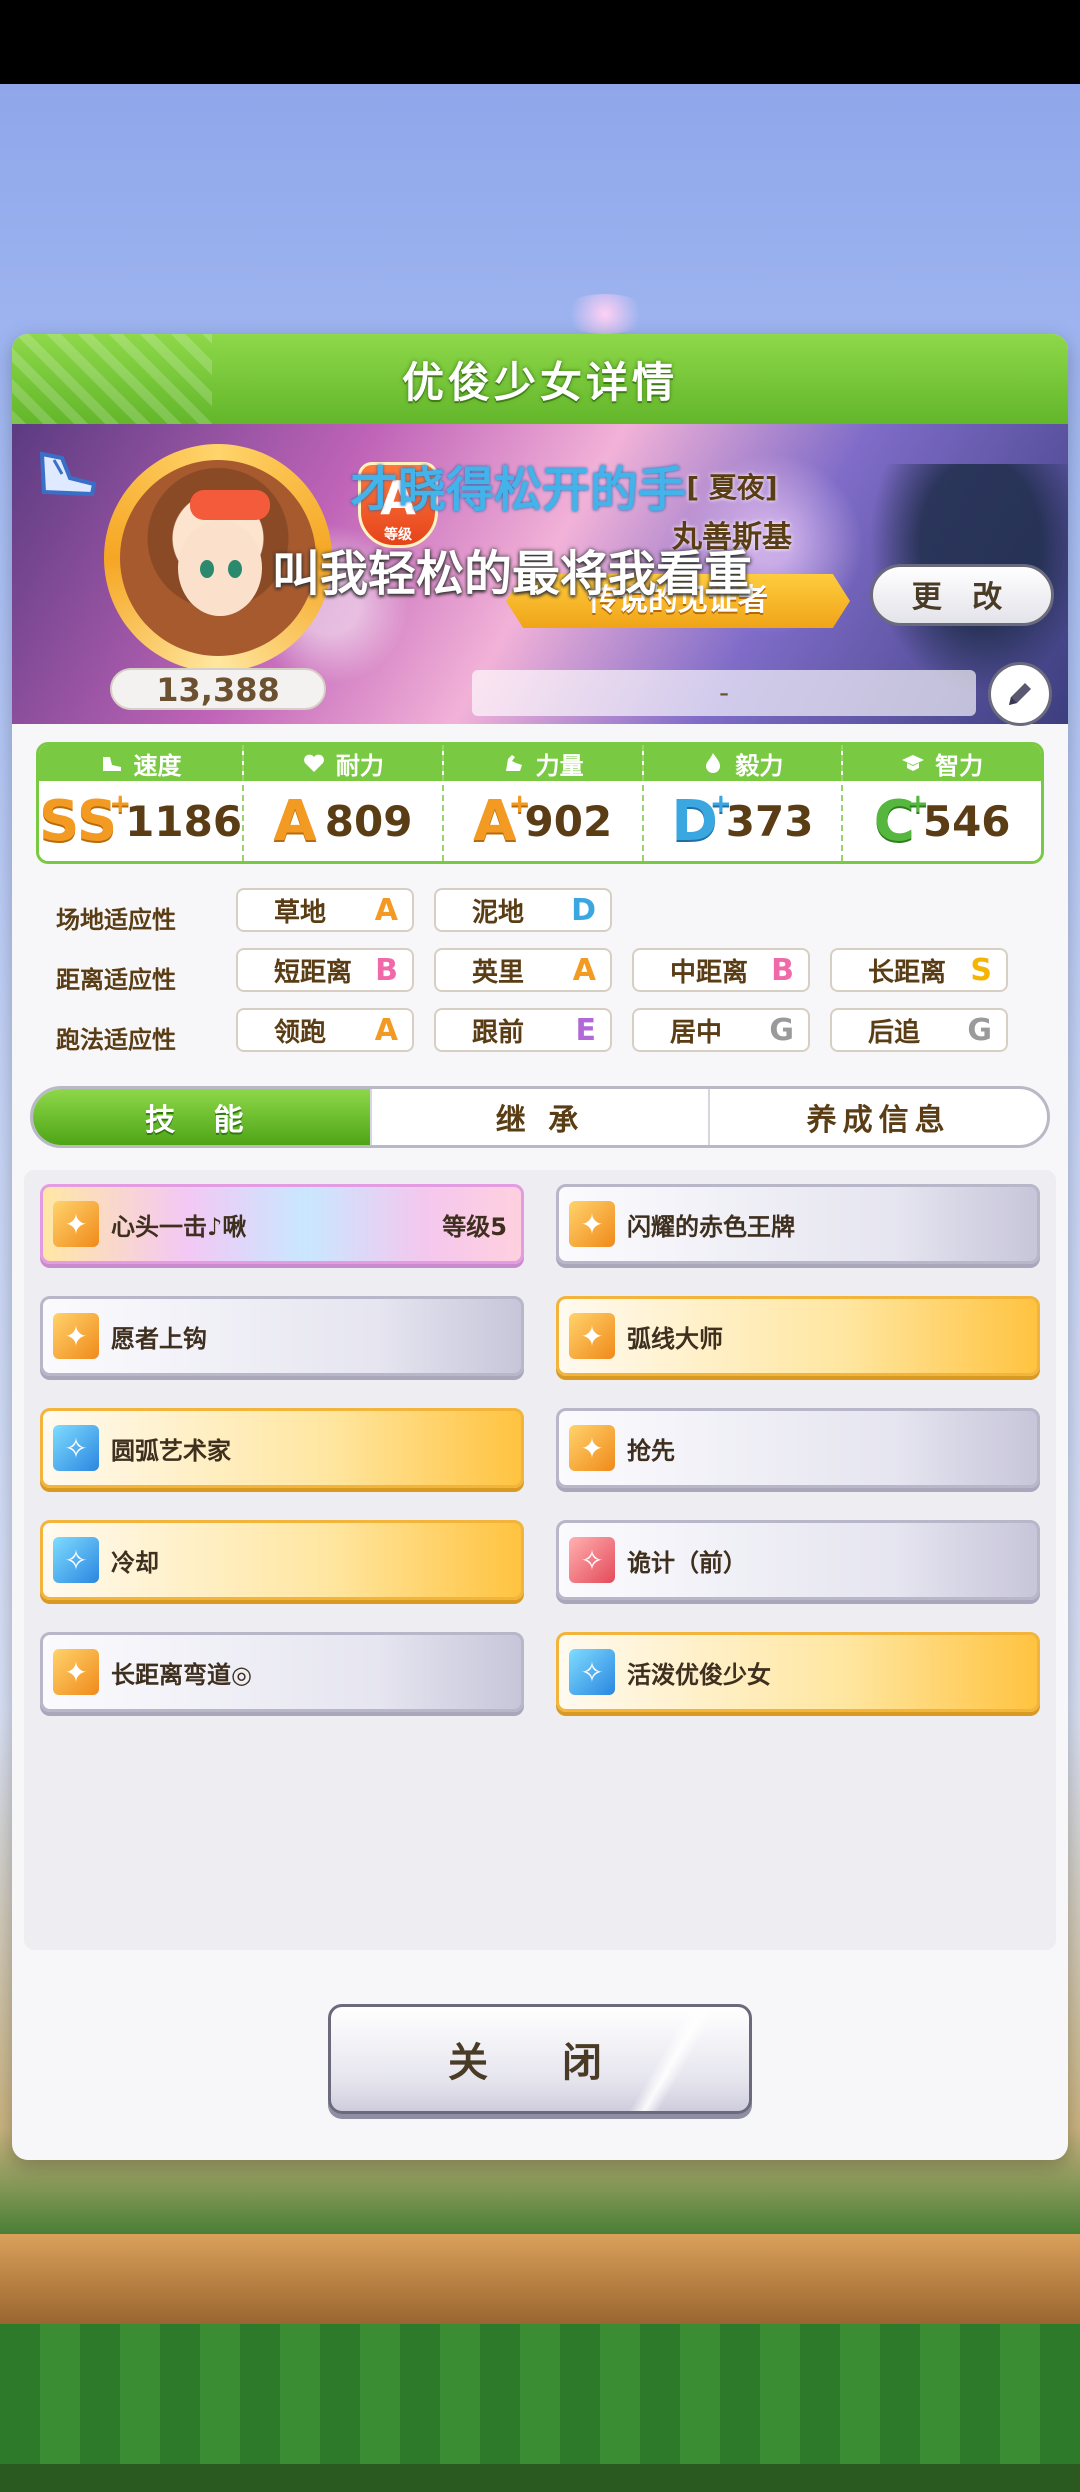 This screenshot has width=1080, height=2492. I want to click on skill-item: ✧ 圆弧艺术家, so click(282, 1448).